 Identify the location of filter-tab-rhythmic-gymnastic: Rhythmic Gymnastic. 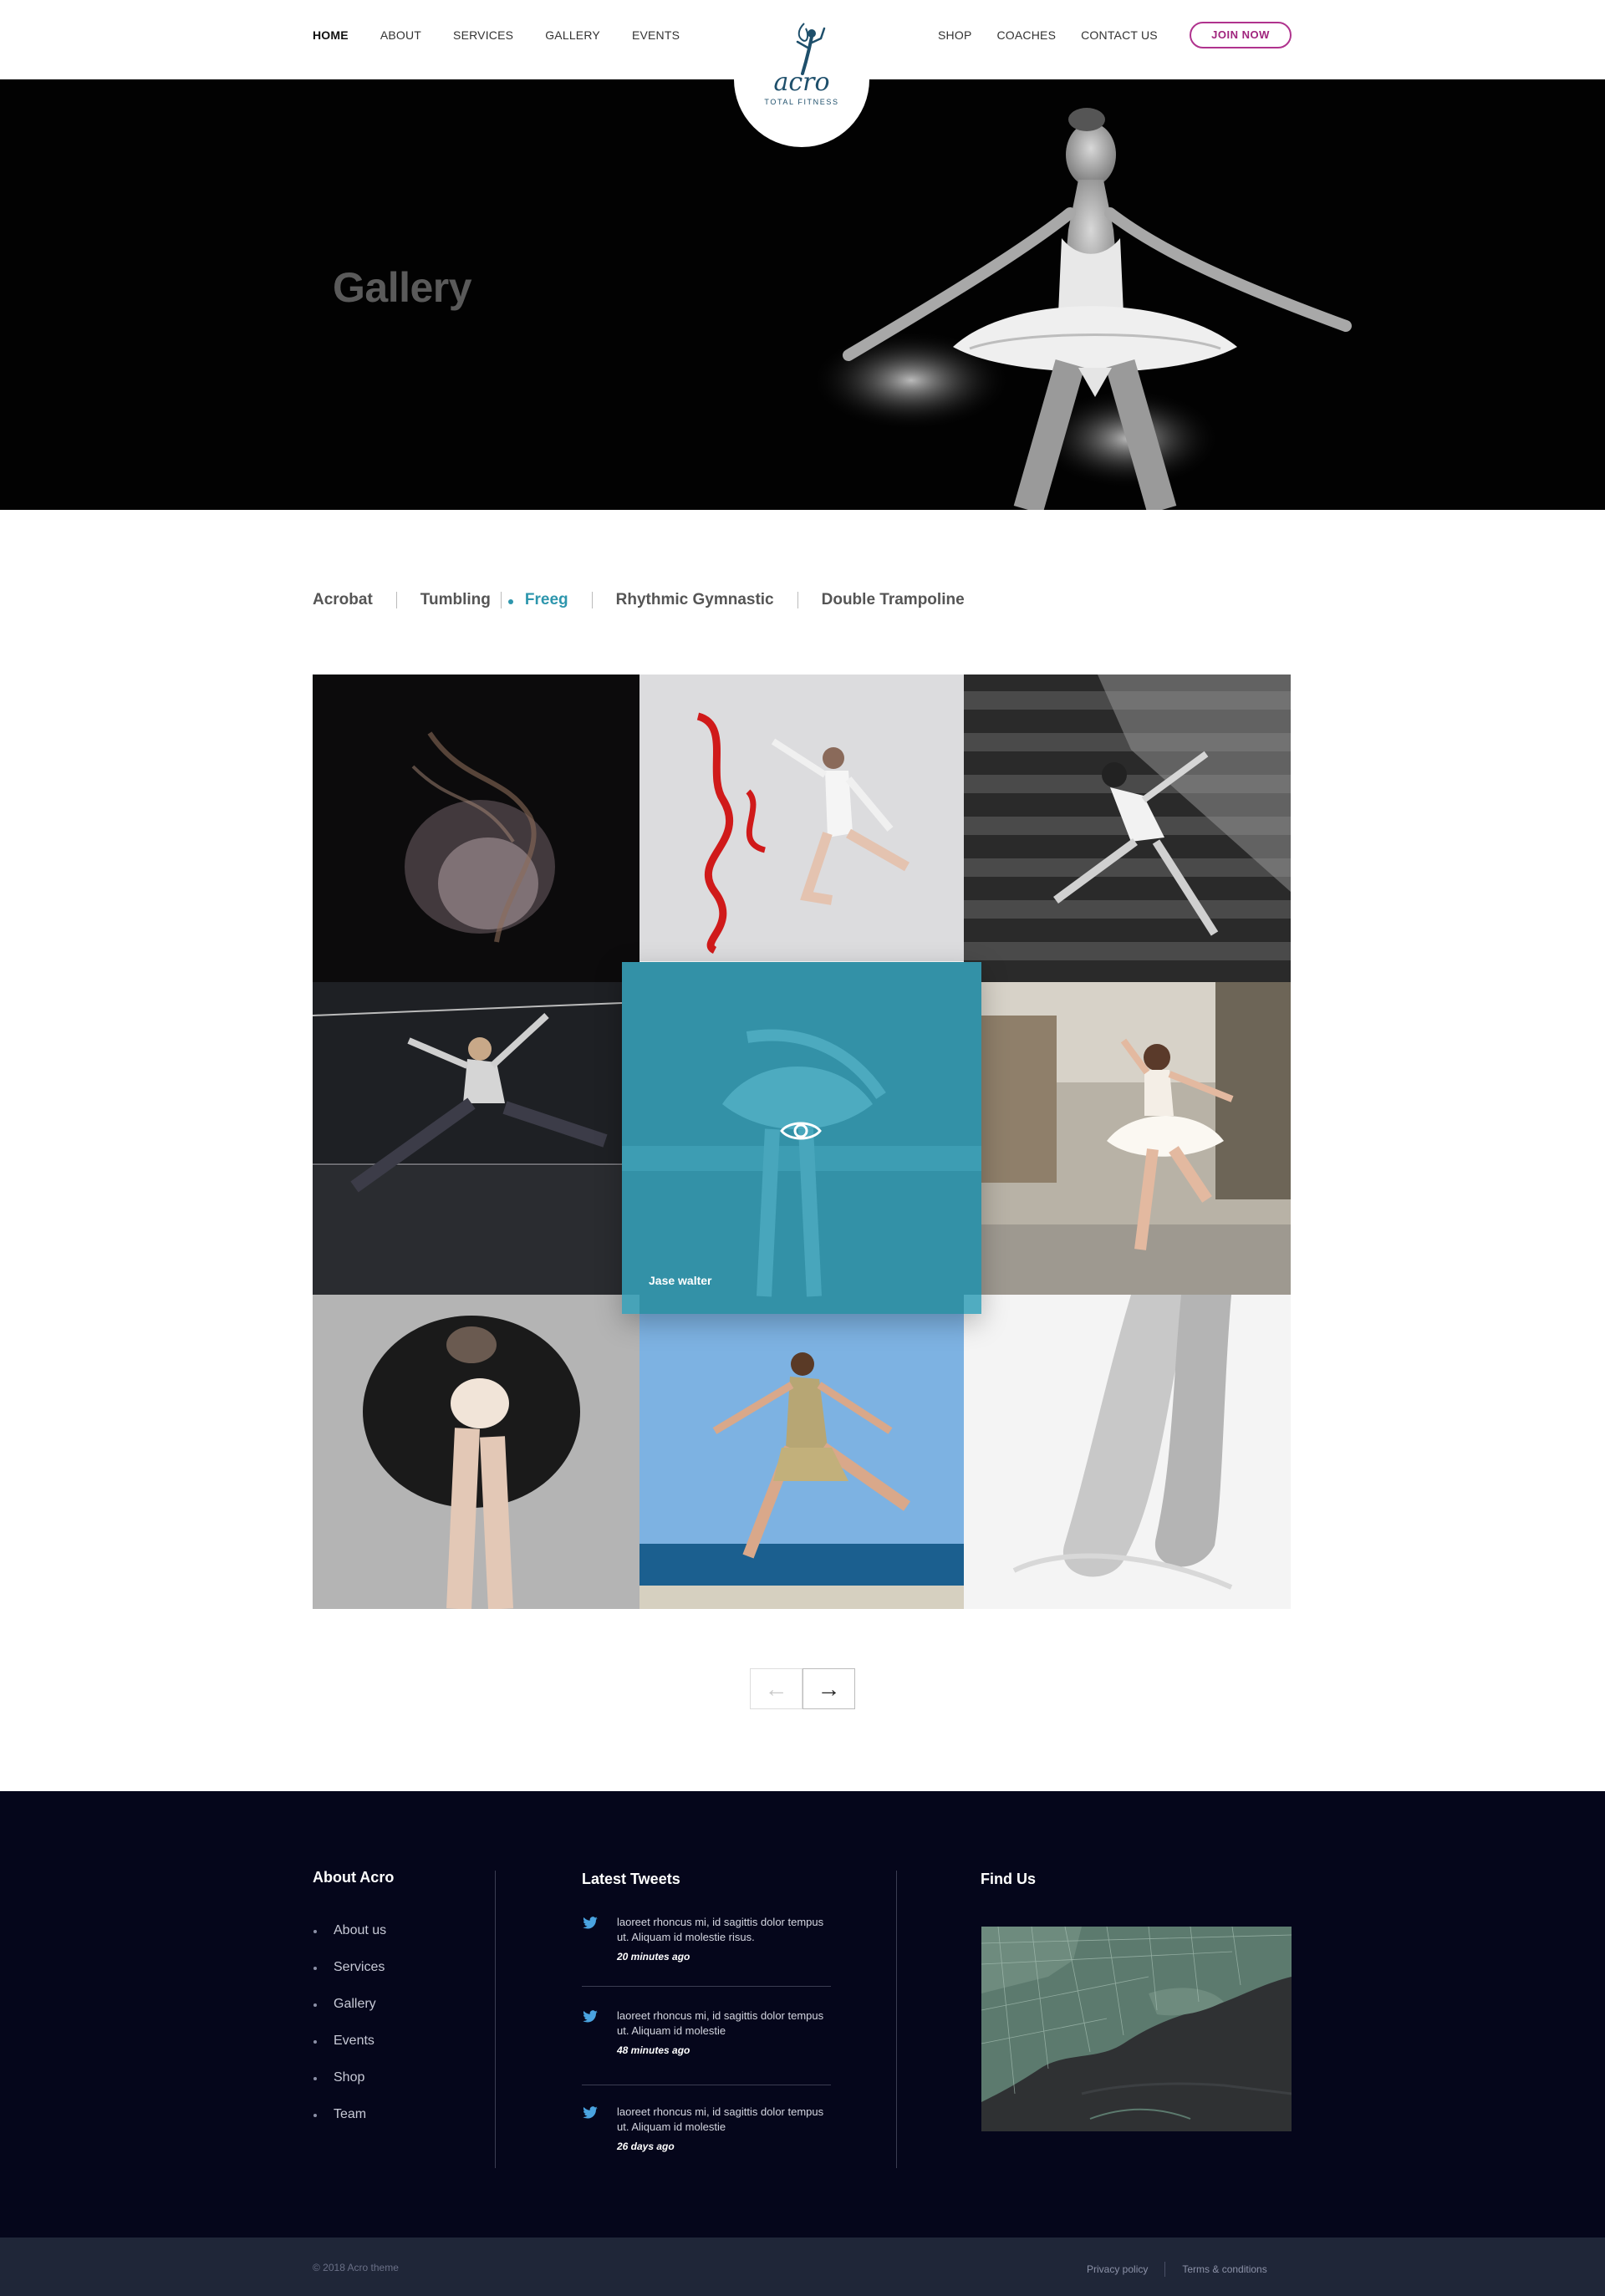
(695, 600).